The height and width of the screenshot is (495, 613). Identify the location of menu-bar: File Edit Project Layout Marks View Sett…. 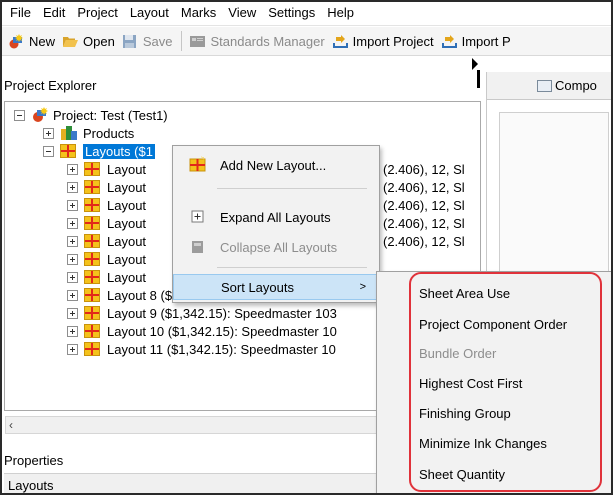
(306, 13).